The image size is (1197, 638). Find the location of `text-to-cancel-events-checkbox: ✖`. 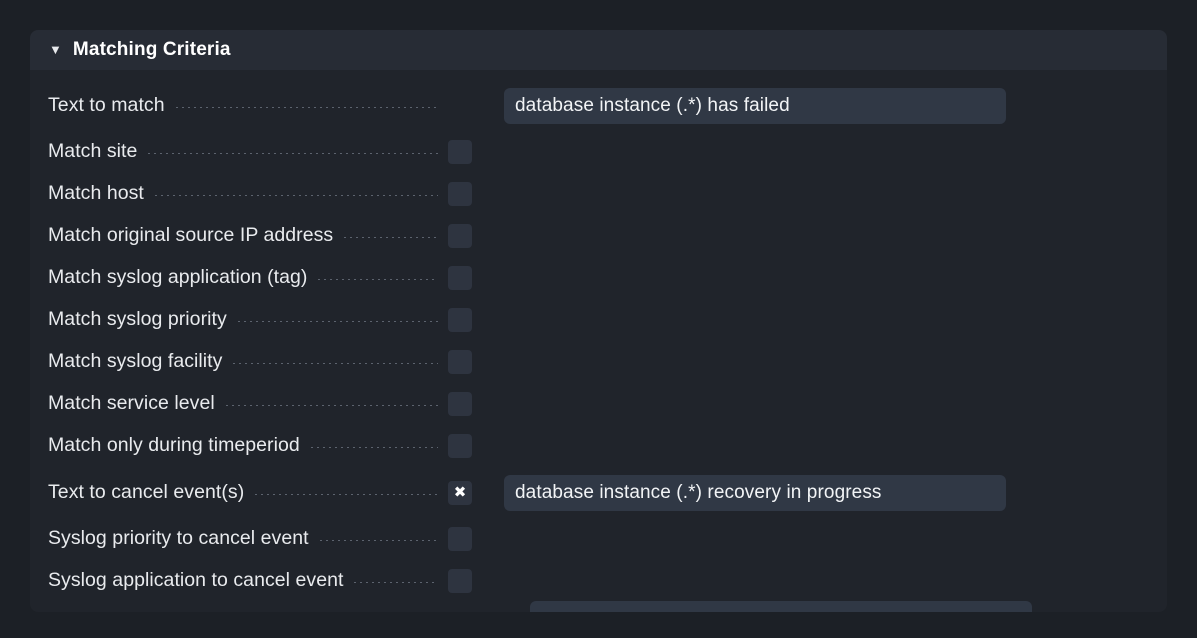

text-to-cancel-events-checkbox: ✖ is located at coordinates (460, 492).